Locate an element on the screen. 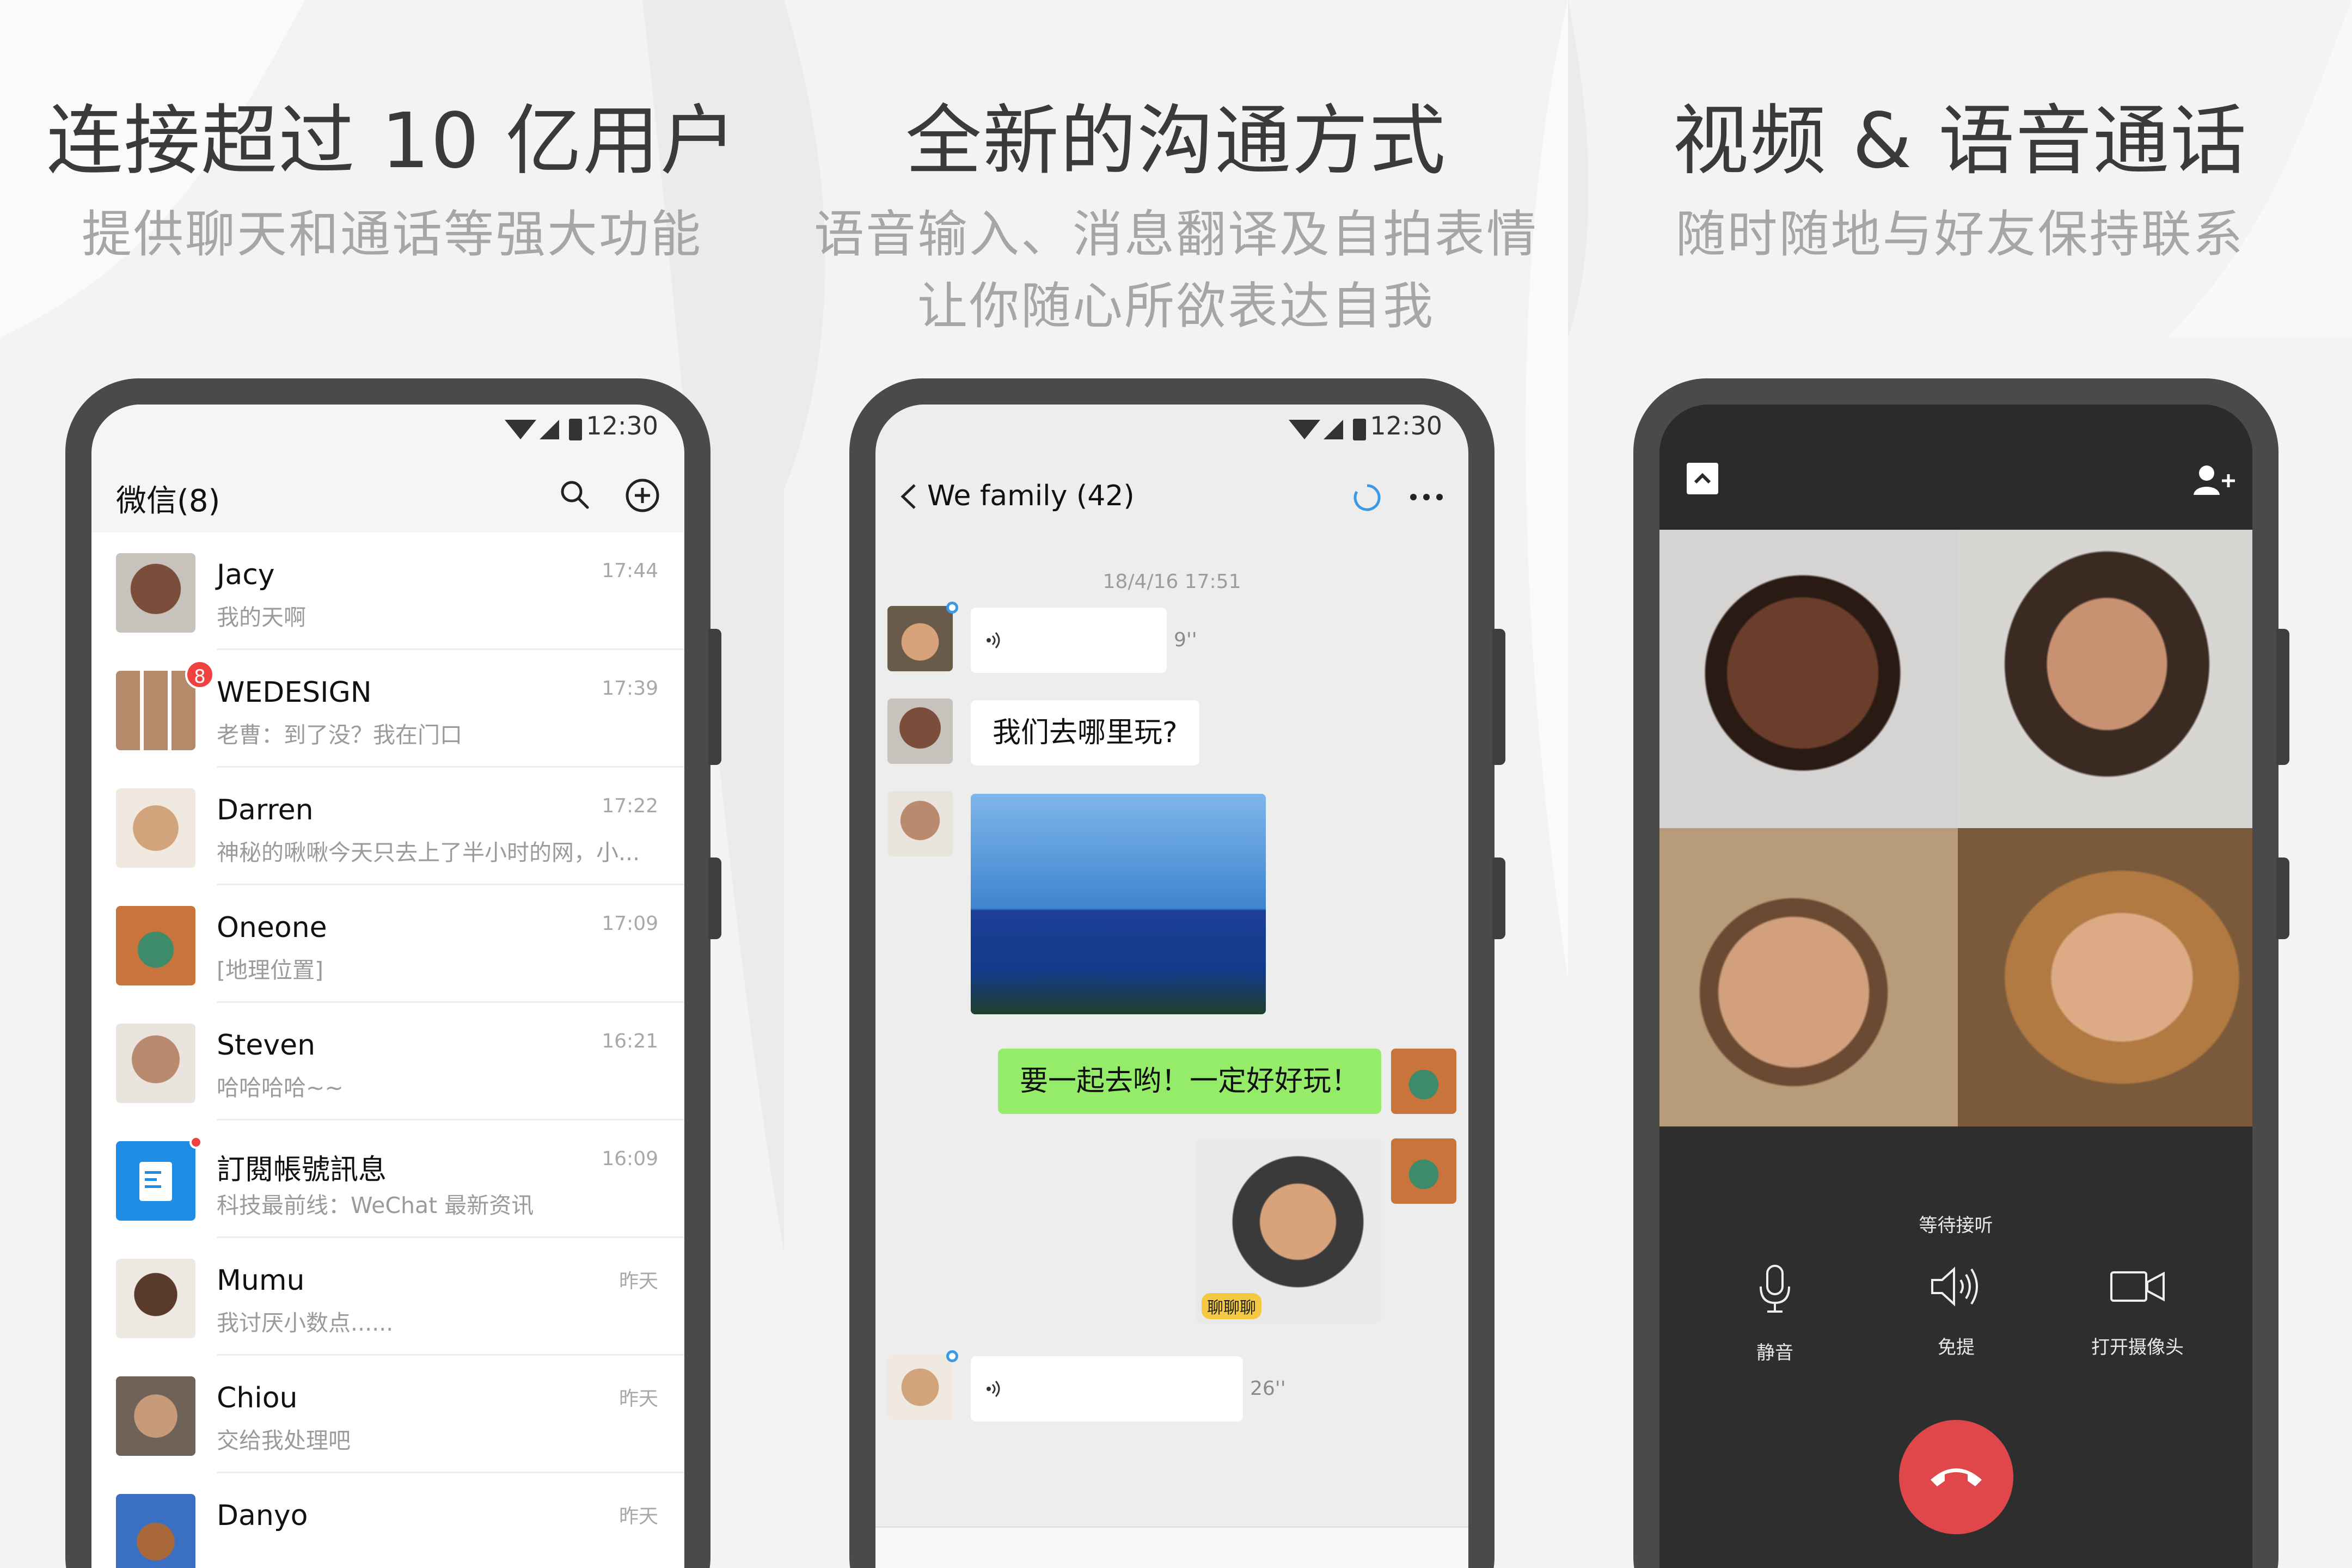  minimize-icon is located at coordinates (1702, 478).